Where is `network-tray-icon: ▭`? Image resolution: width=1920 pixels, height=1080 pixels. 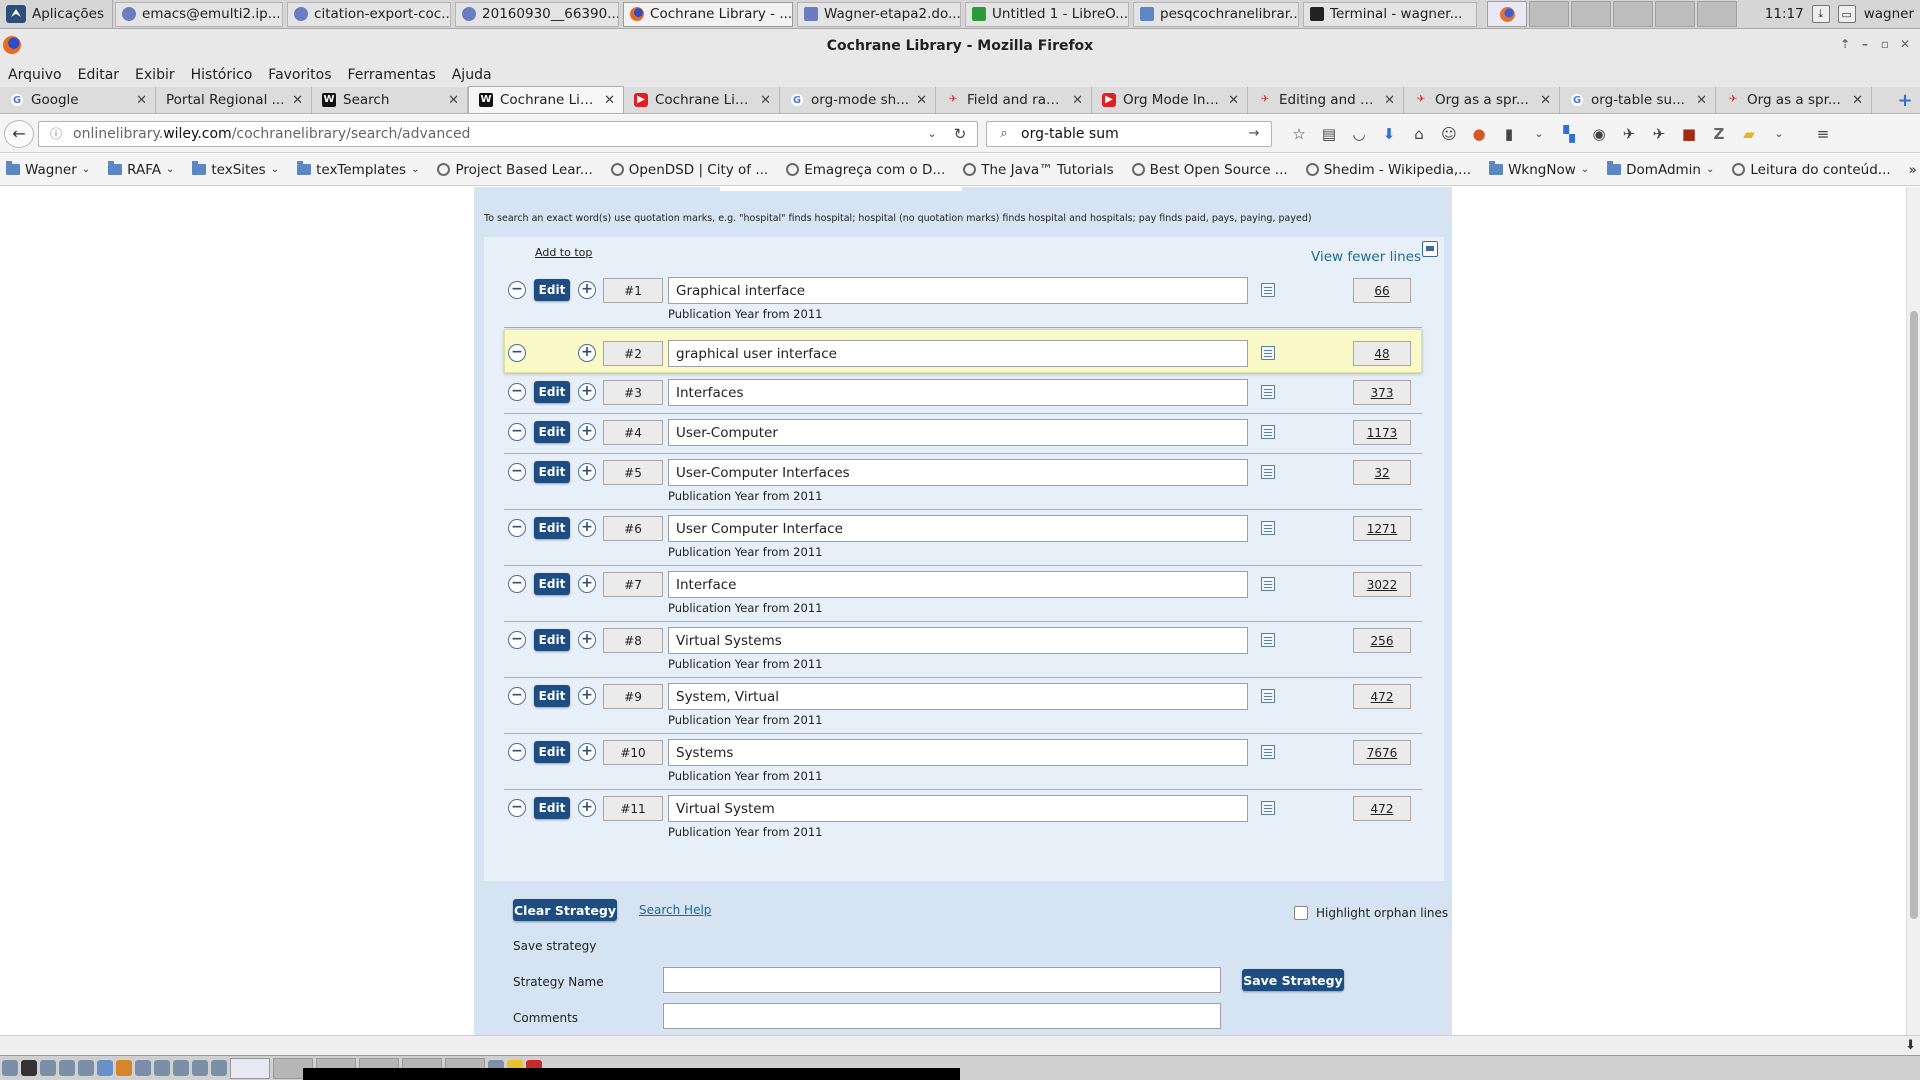
network-tray-icon: ▭ is located at coordinates (1846, 14).